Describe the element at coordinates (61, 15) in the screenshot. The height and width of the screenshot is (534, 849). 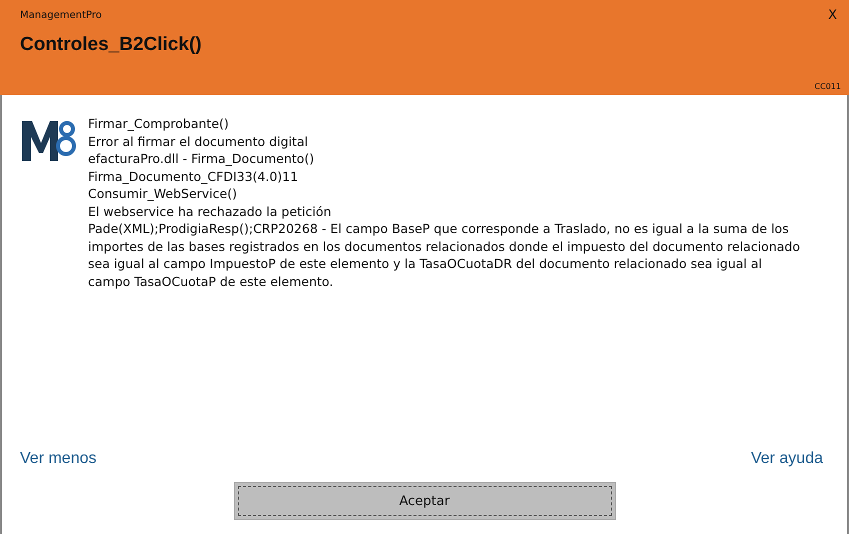
I see `app-name: ManagementPro` at that location.